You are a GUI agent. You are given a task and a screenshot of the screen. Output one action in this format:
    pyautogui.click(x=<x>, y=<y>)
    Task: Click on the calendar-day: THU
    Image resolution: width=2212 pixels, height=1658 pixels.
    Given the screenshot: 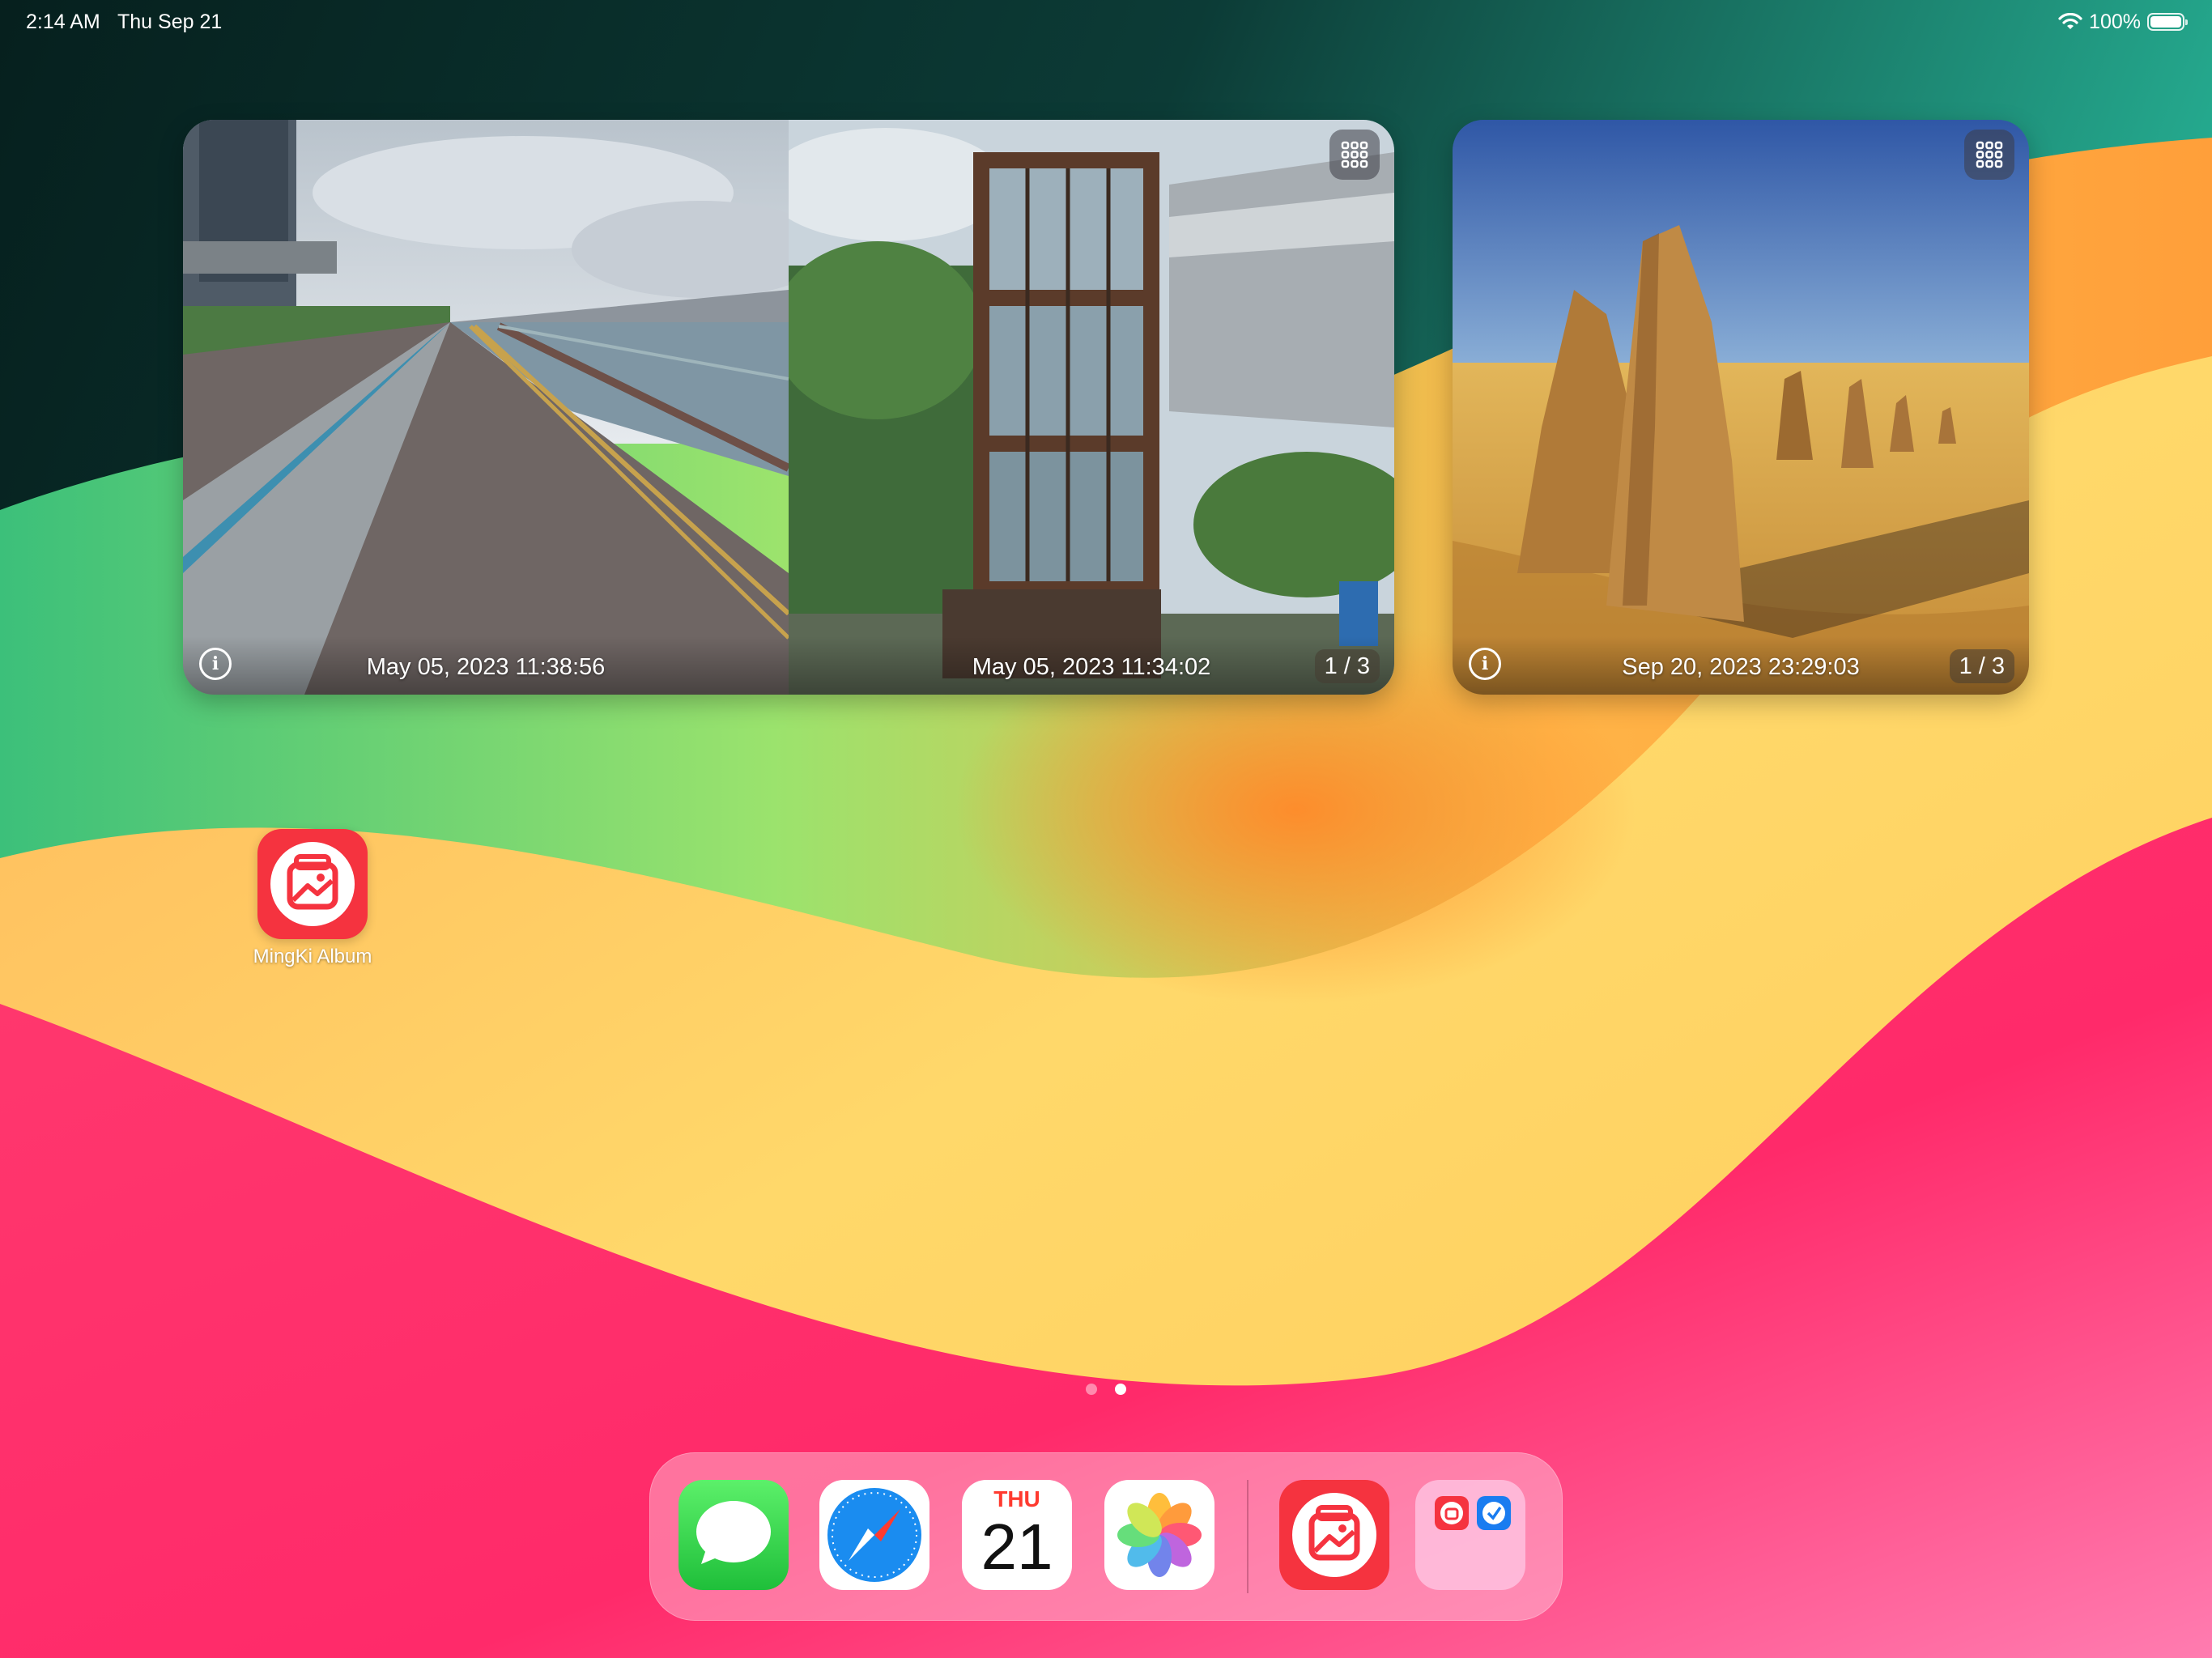 What is the action you would take?
    pyautogui.click(x=1017, y=1498)
    